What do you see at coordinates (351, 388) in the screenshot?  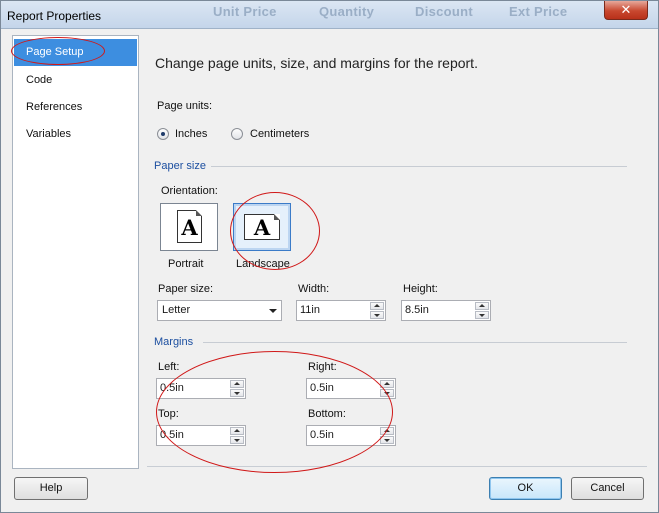 I see `right-margin-spinner: 0.5in` at bounding box center [351, 388].